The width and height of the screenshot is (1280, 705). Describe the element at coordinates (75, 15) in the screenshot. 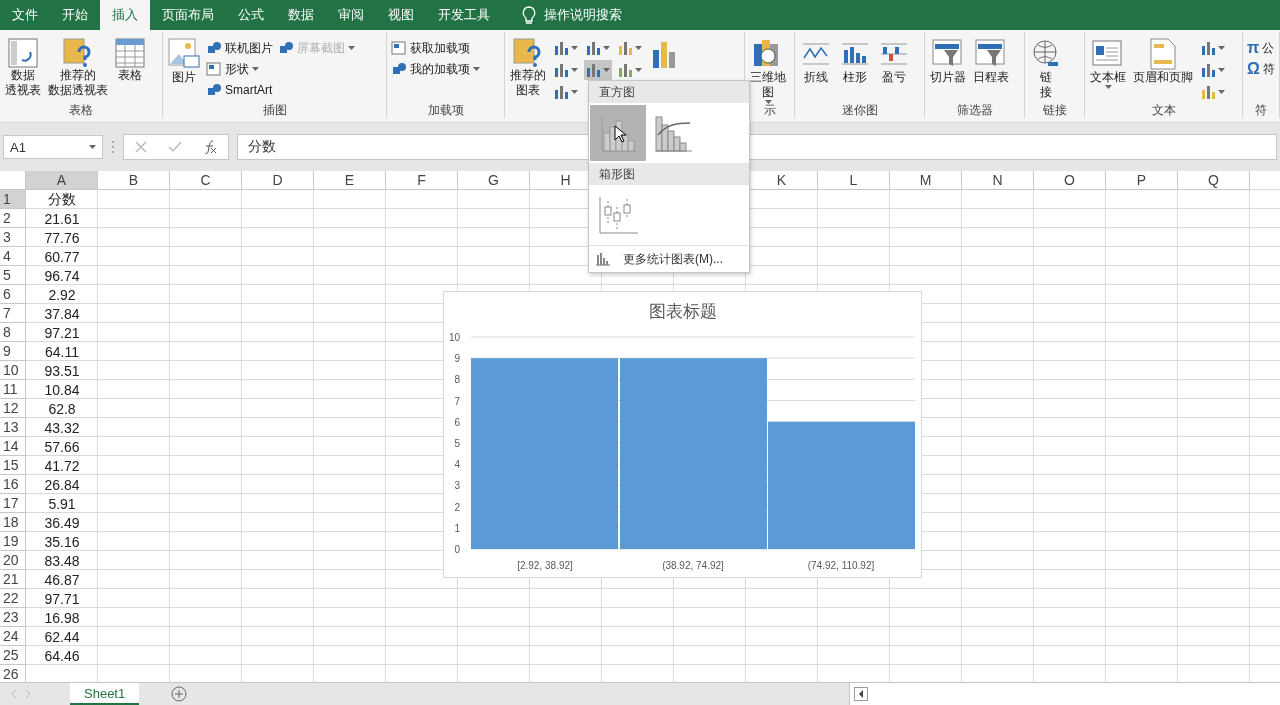

I see `ribbon-tab: 开始` at that location.